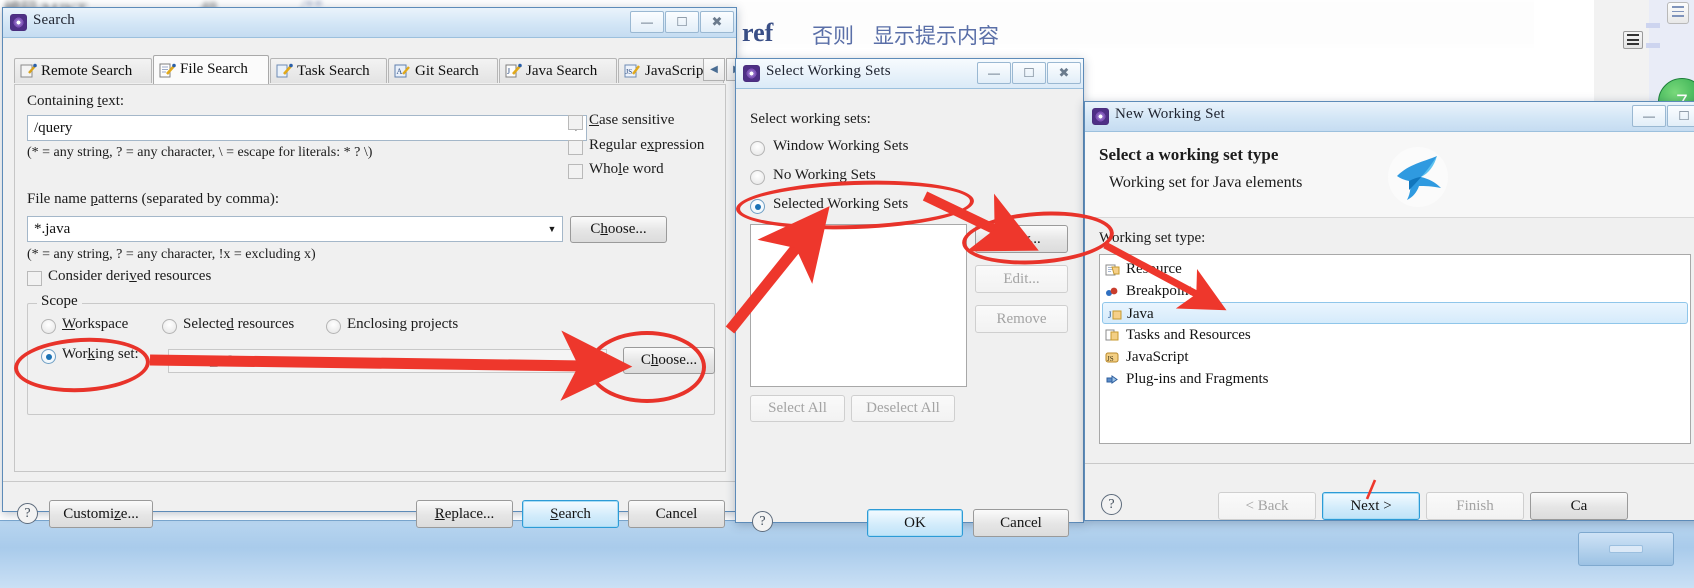  What do you see at coordinates (83, 70) in the screenshot?
I see `tab-remote-search: Remote Search` at bounding box center [83, 70].